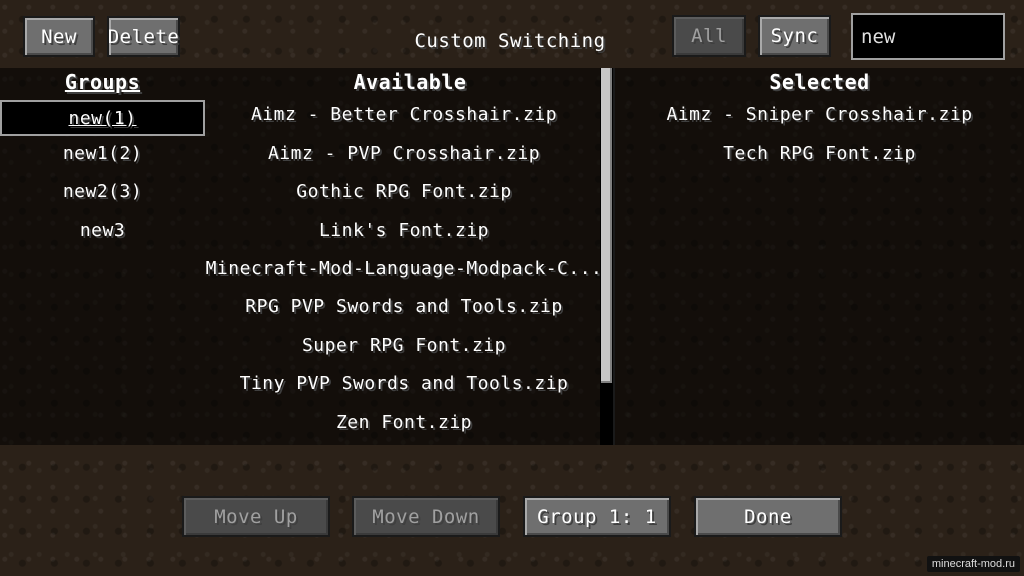 The height and width of the screenshot is (576, 1024). What do you see at coordinates (928, 36) in the screenshot?
I see `search-input` at bounding box center [928, 36].